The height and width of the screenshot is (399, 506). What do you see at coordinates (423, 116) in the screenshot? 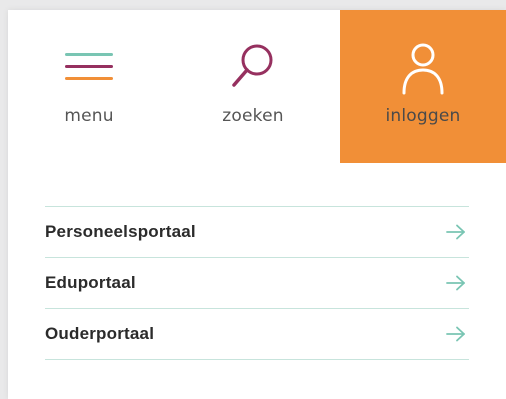
I see `login-label: inloggen` at bounding box center [423, 116].